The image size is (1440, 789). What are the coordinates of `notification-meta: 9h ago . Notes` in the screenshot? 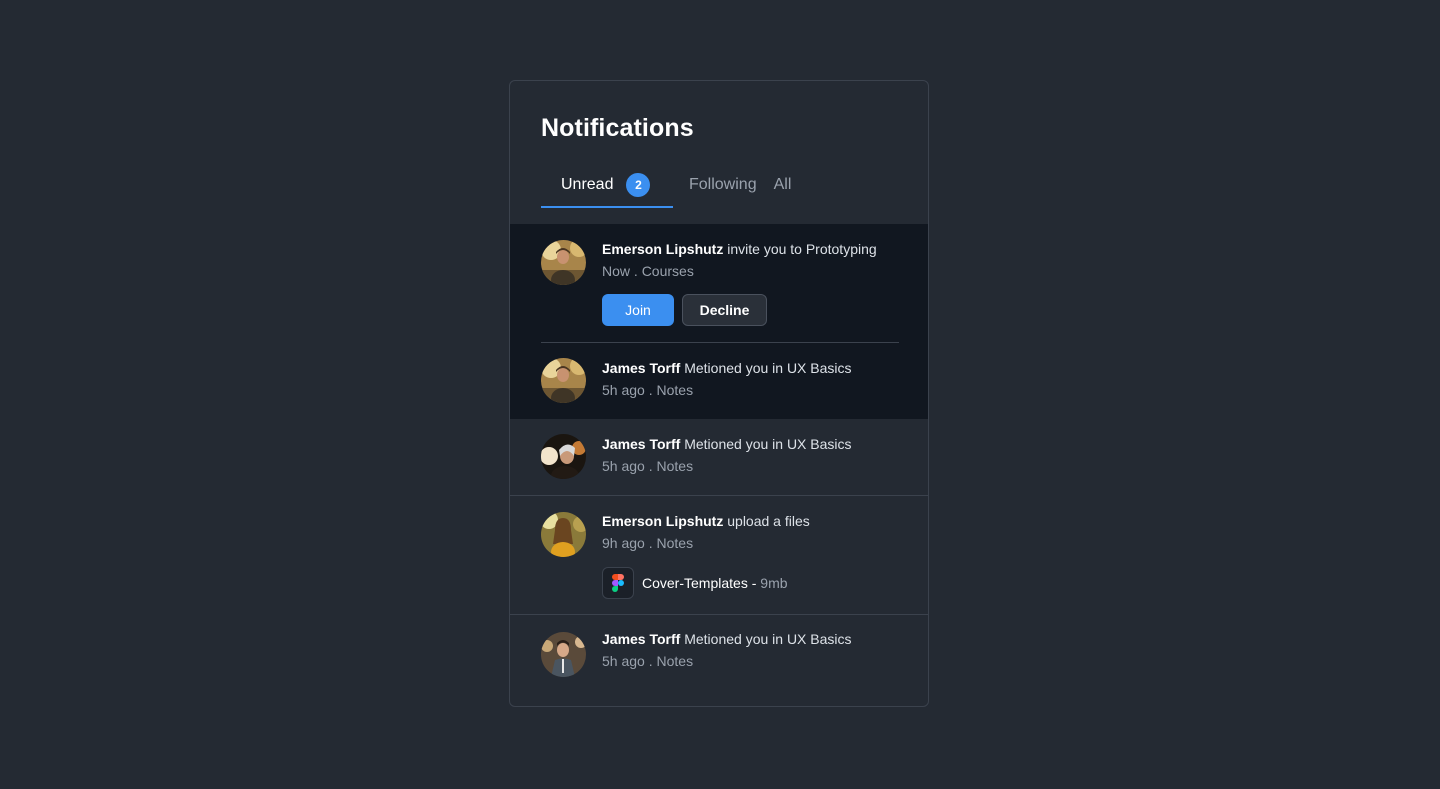 It's located at (647, 543).